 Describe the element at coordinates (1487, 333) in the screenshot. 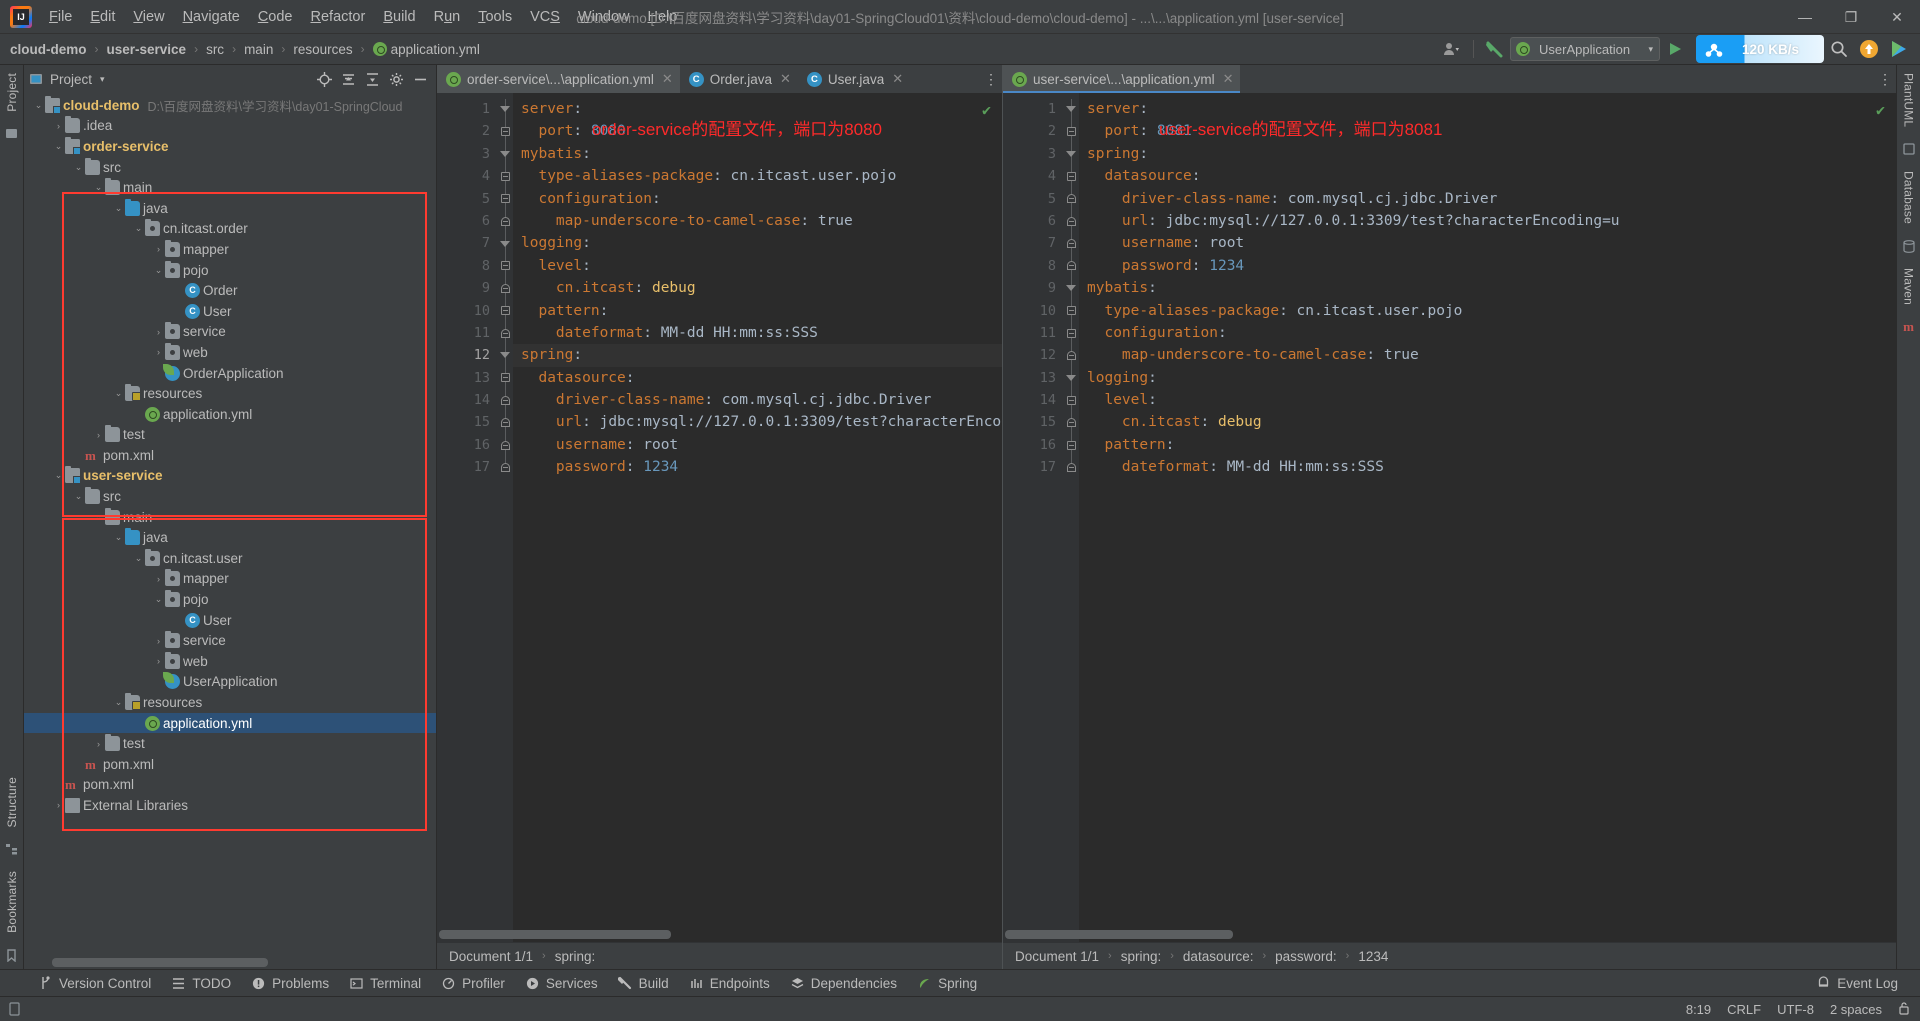

I see `code-line: configuration:` at that location.